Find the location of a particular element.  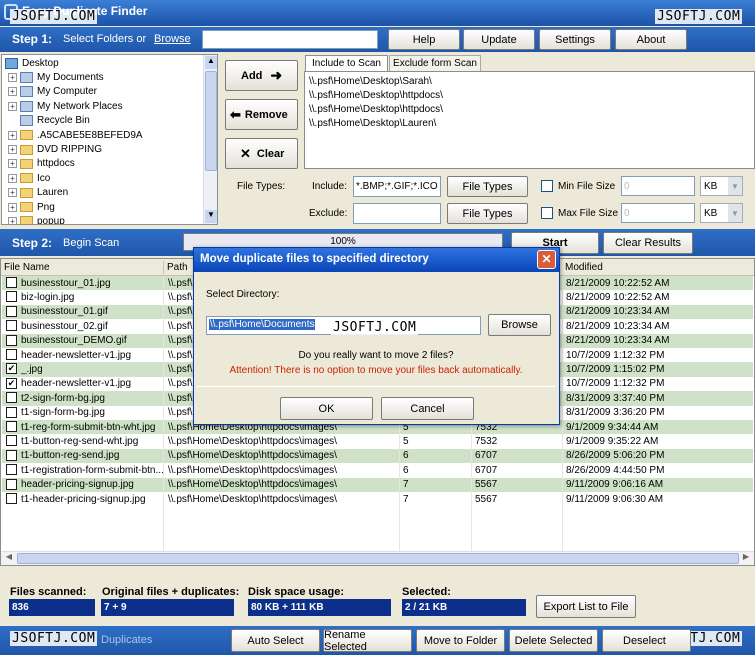

tree-item: + .A5CABE5E8BEFED9A is located at coordinates (104, 135).